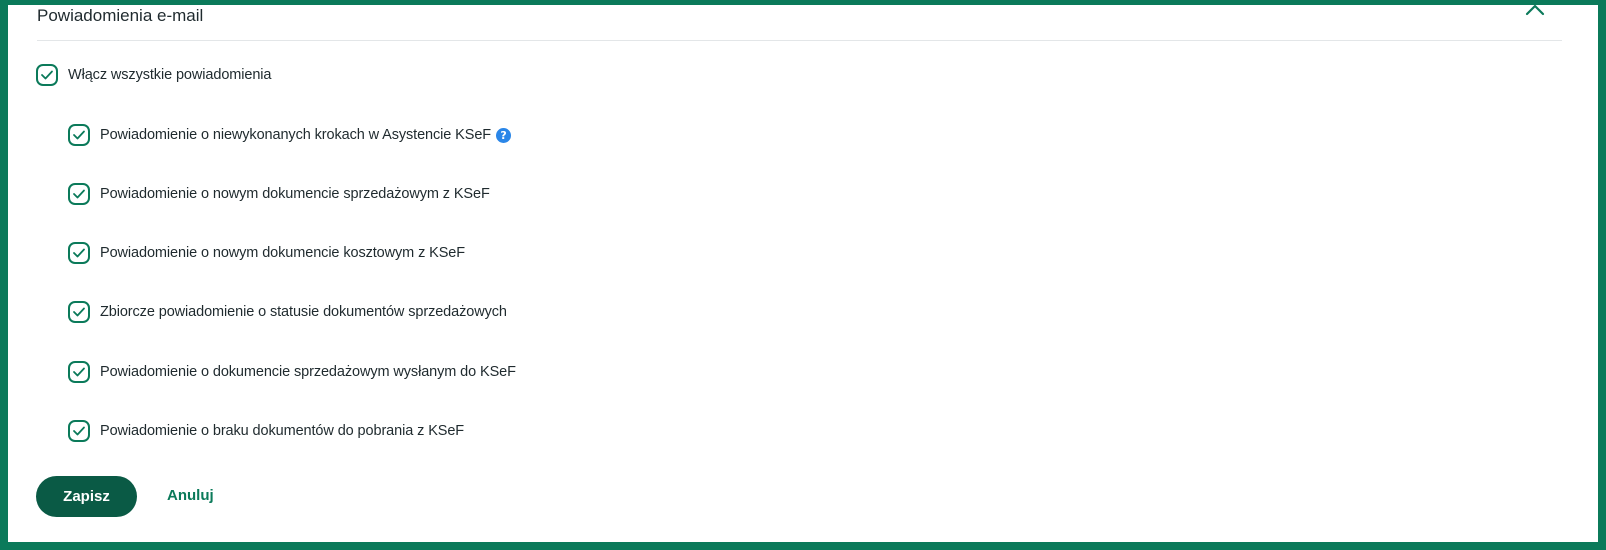  Describe the element at coordinates (170, 75) in the screenshot. I see `enable-all-label: Włącz wszystkie powiadomienia` at that location.